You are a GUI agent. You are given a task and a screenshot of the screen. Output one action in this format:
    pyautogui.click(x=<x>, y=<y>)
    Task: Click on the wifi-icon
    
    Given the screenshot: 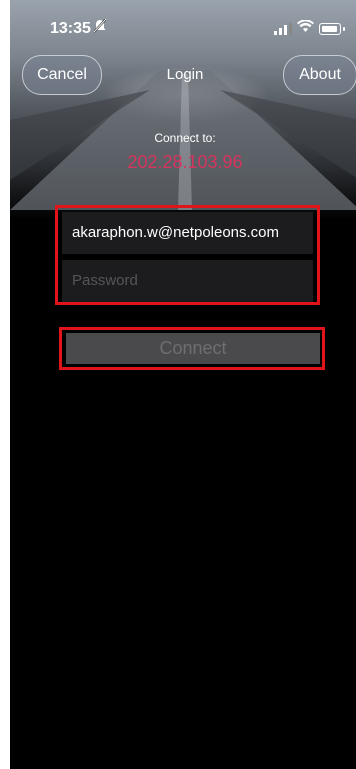 What is the action you would take?
    pyautogui.click(x=305, y=28)
    